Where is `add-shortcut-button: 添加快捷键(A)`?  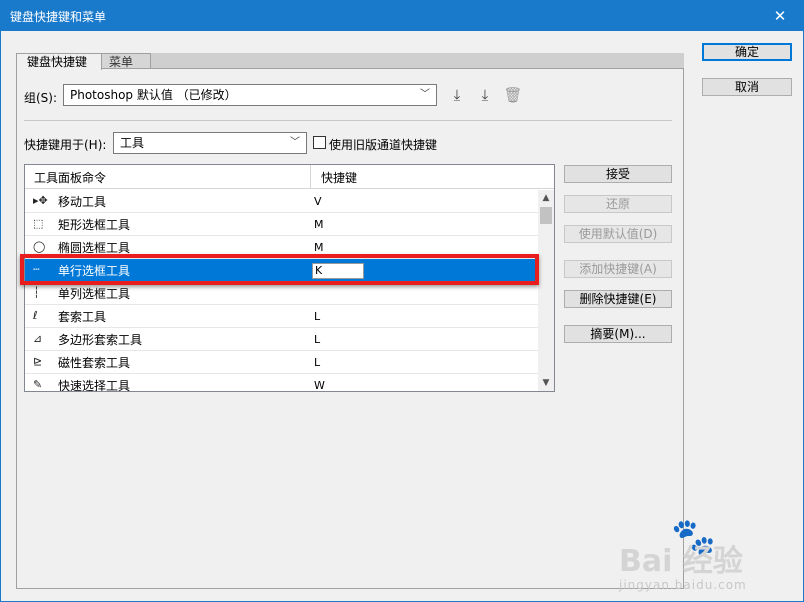
add-shortcut-button: 添加快捷键(A) is located at coordinates (618, 269).